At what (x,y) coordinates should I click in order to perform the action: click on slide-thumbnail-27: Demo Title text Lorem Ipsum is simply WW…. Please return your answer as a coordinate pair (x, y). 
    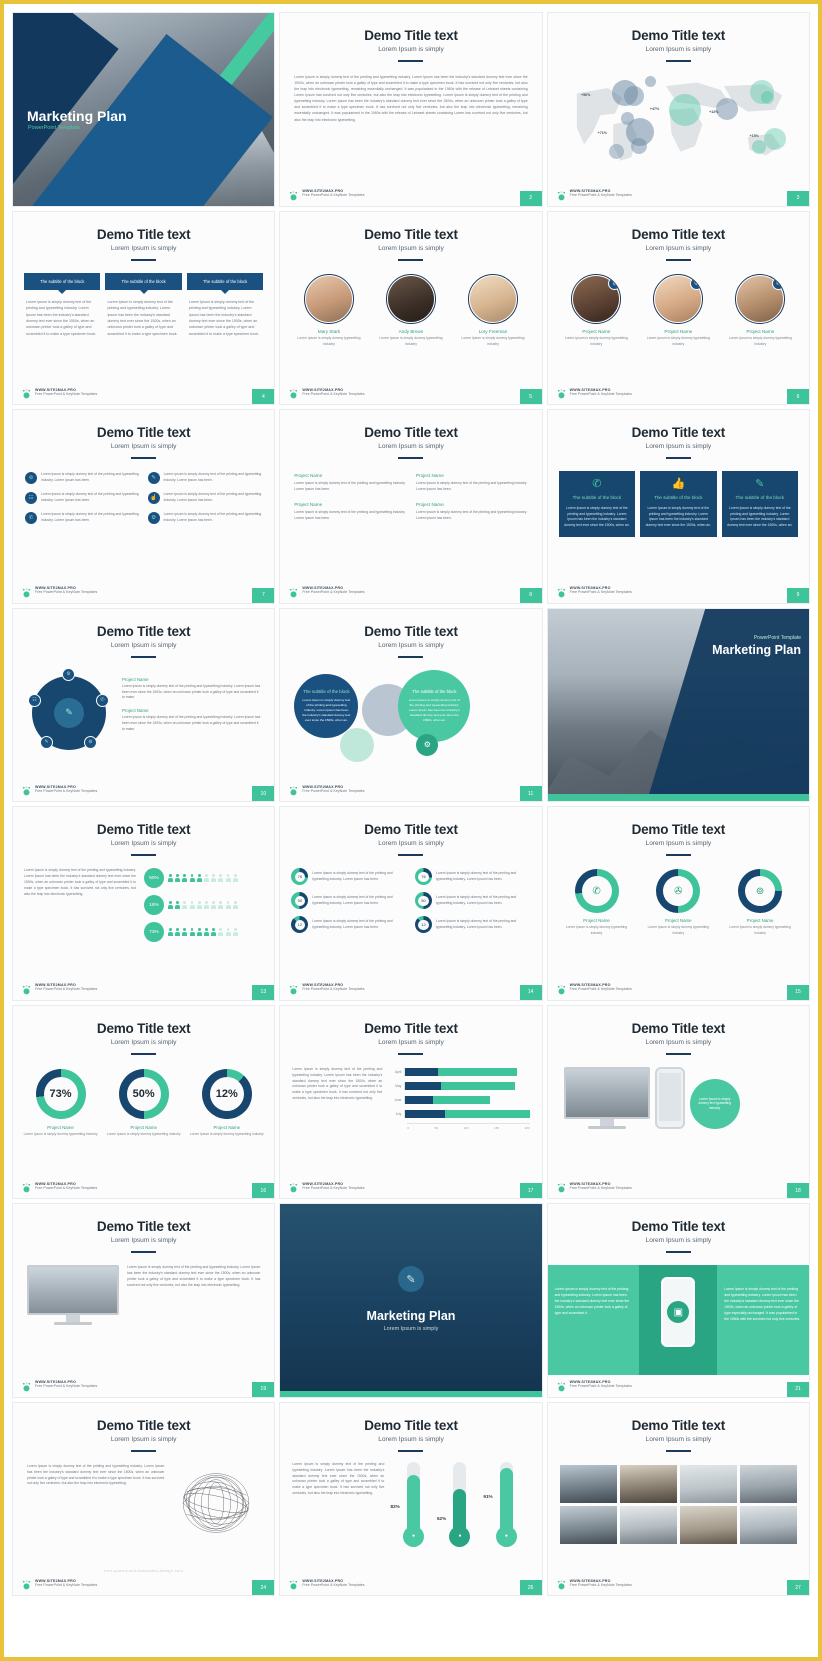
    Looking at the image, I should click on (678, 1498).